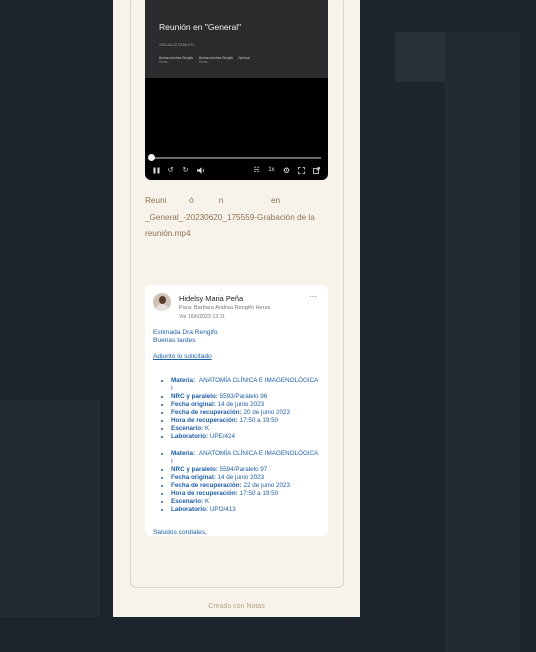 This screenshot has height=652, width=536. I want to click on list-item: Laboratorio: UPO/413, so click(246, 510).